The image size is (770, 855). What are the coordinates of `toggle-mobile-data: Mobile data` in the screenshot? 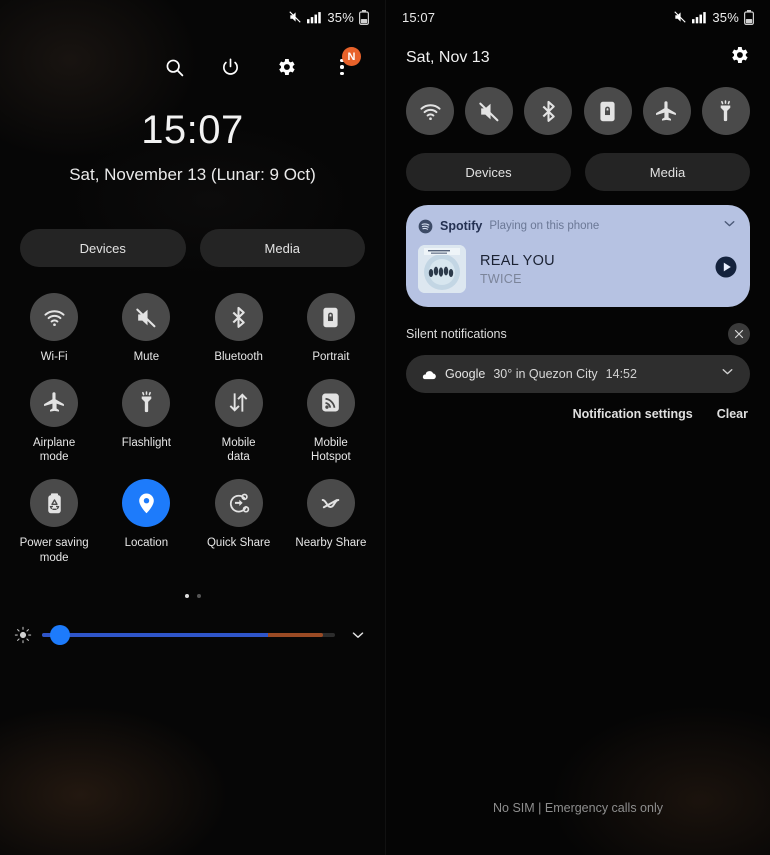 It's located at (239, 421).